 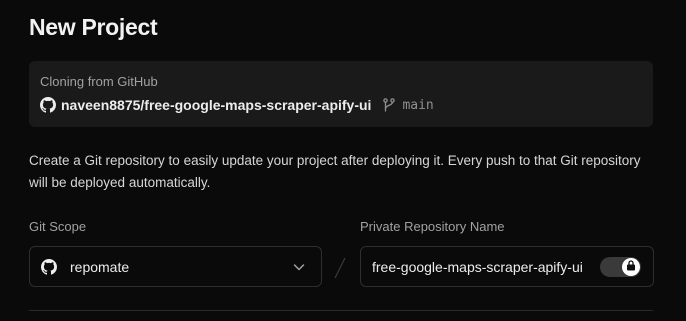 What do you see at coordinates (340, 268) in the screenshot?
I see `scope-separator-slash` at bounding box center [340, 268].